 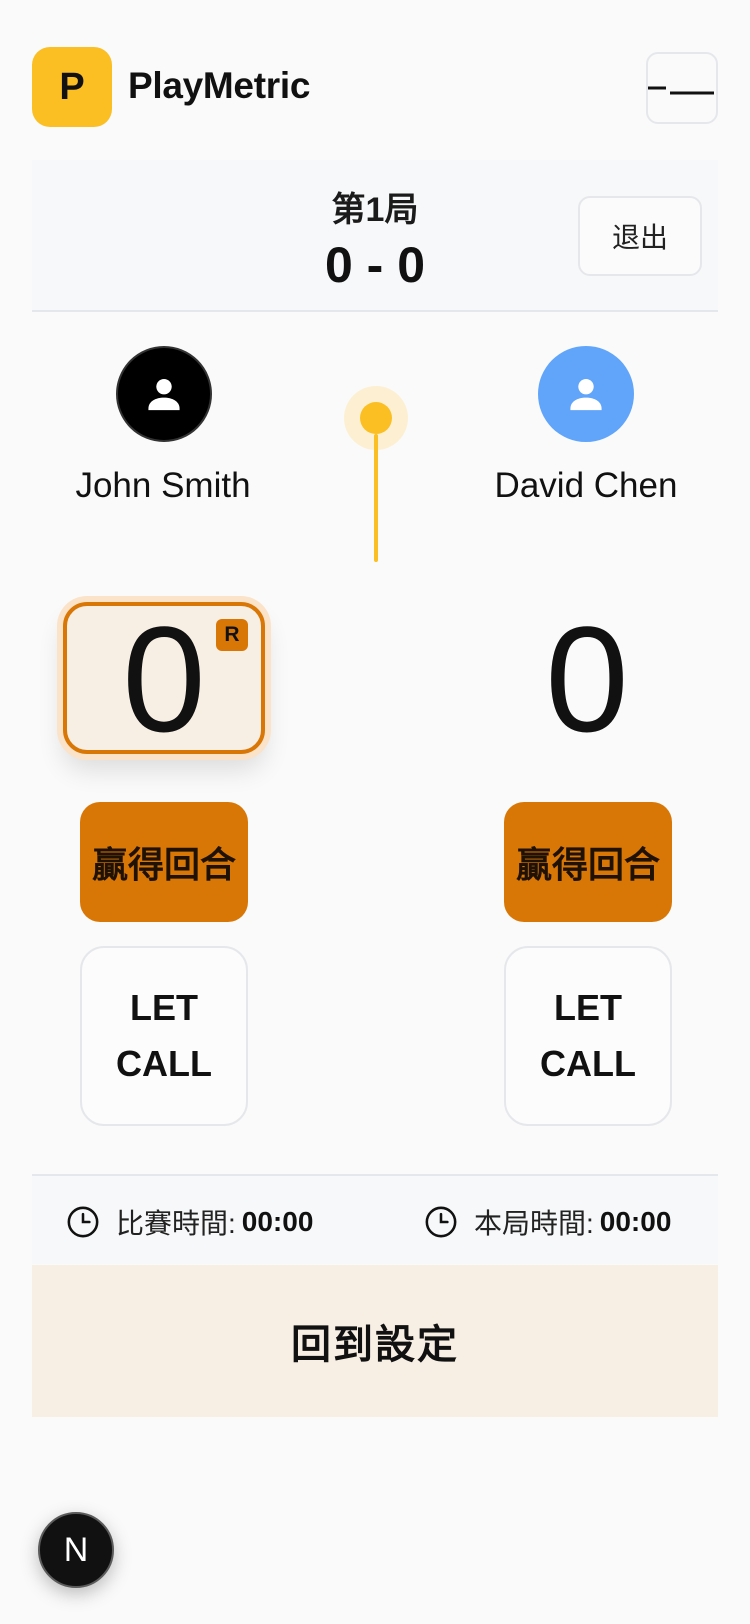 I want to click on hamburger-menu-icon, so click(x=681, y=90).